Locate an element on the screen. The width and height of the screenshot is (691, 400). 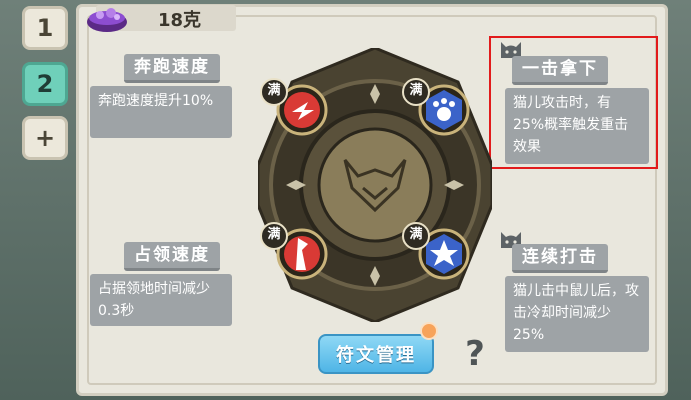
tab-2-label: 2 is located at coordinates (45, 84).